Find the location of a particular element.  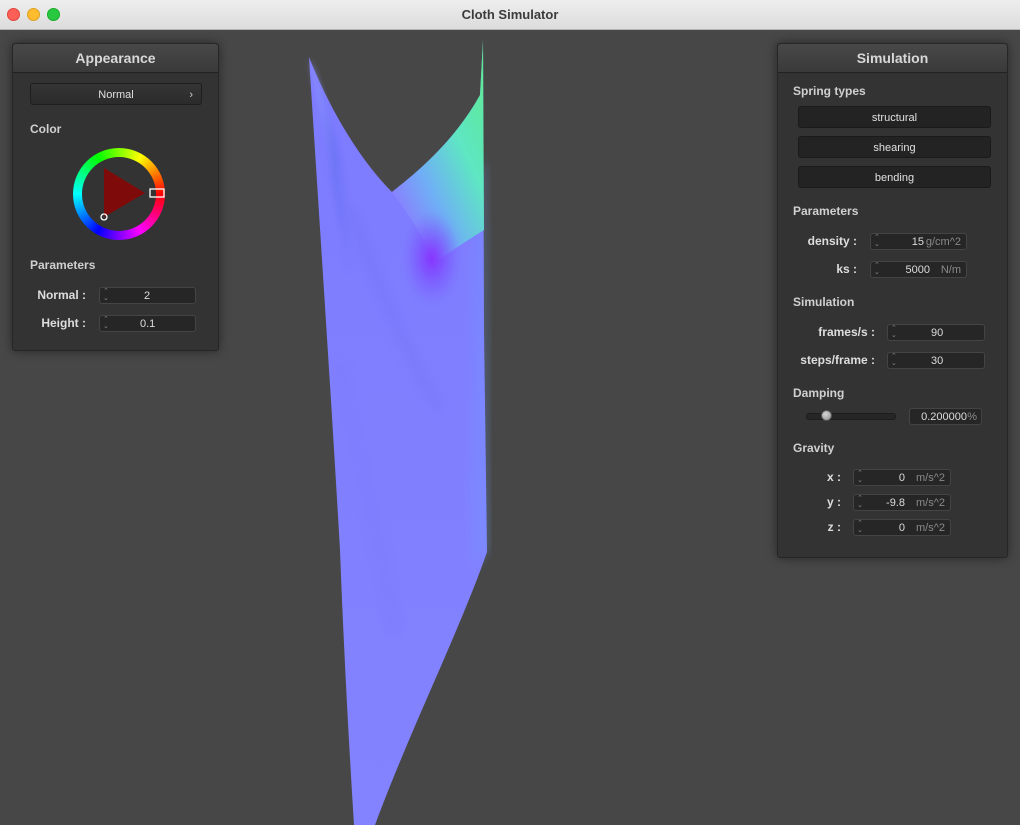

density-label: density : is located at coordinates (832, 241).